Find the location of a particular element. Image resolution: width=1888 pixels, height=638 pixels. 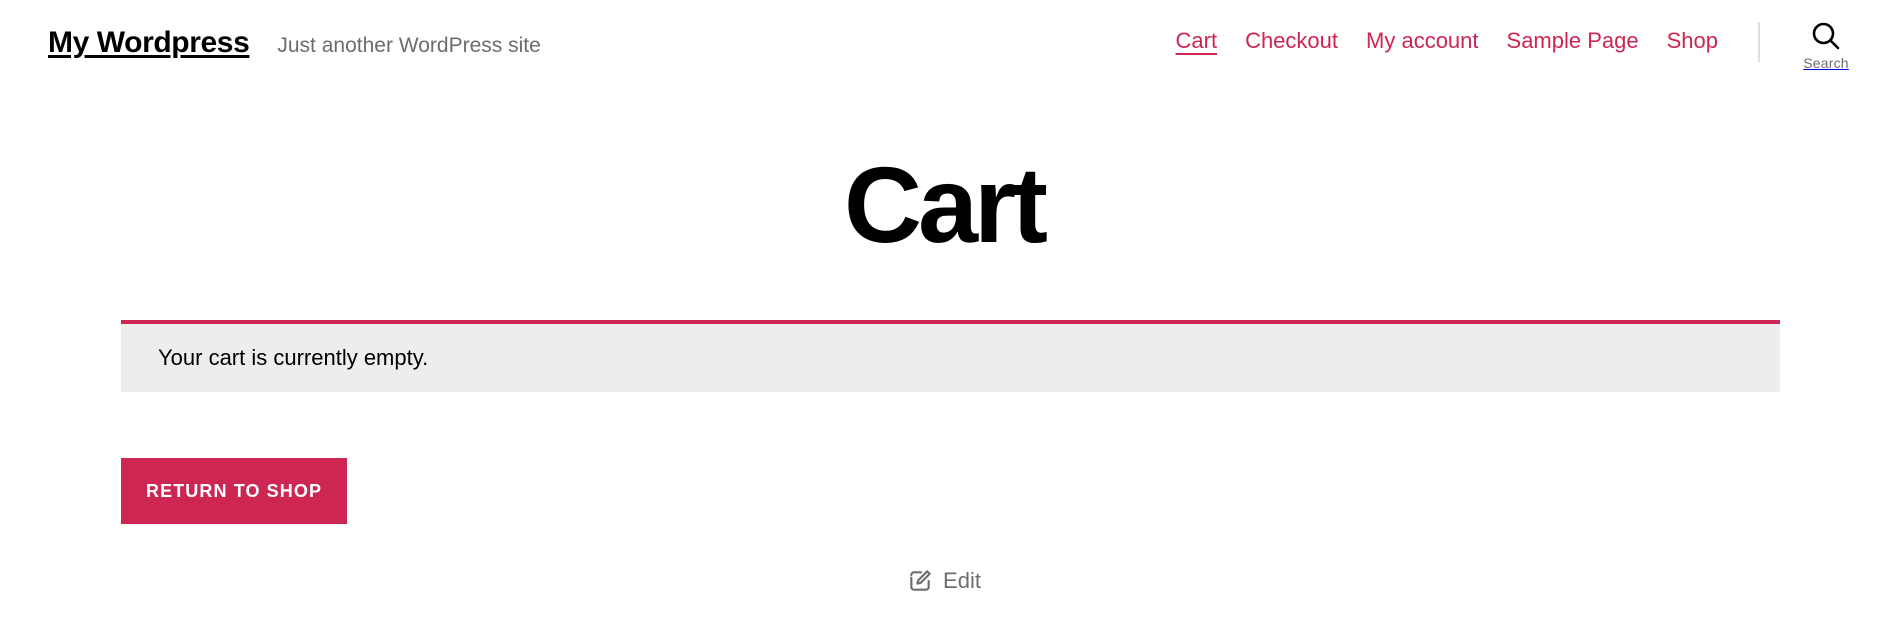

edit-page-label: Edit is located at coordinates (962, 580).